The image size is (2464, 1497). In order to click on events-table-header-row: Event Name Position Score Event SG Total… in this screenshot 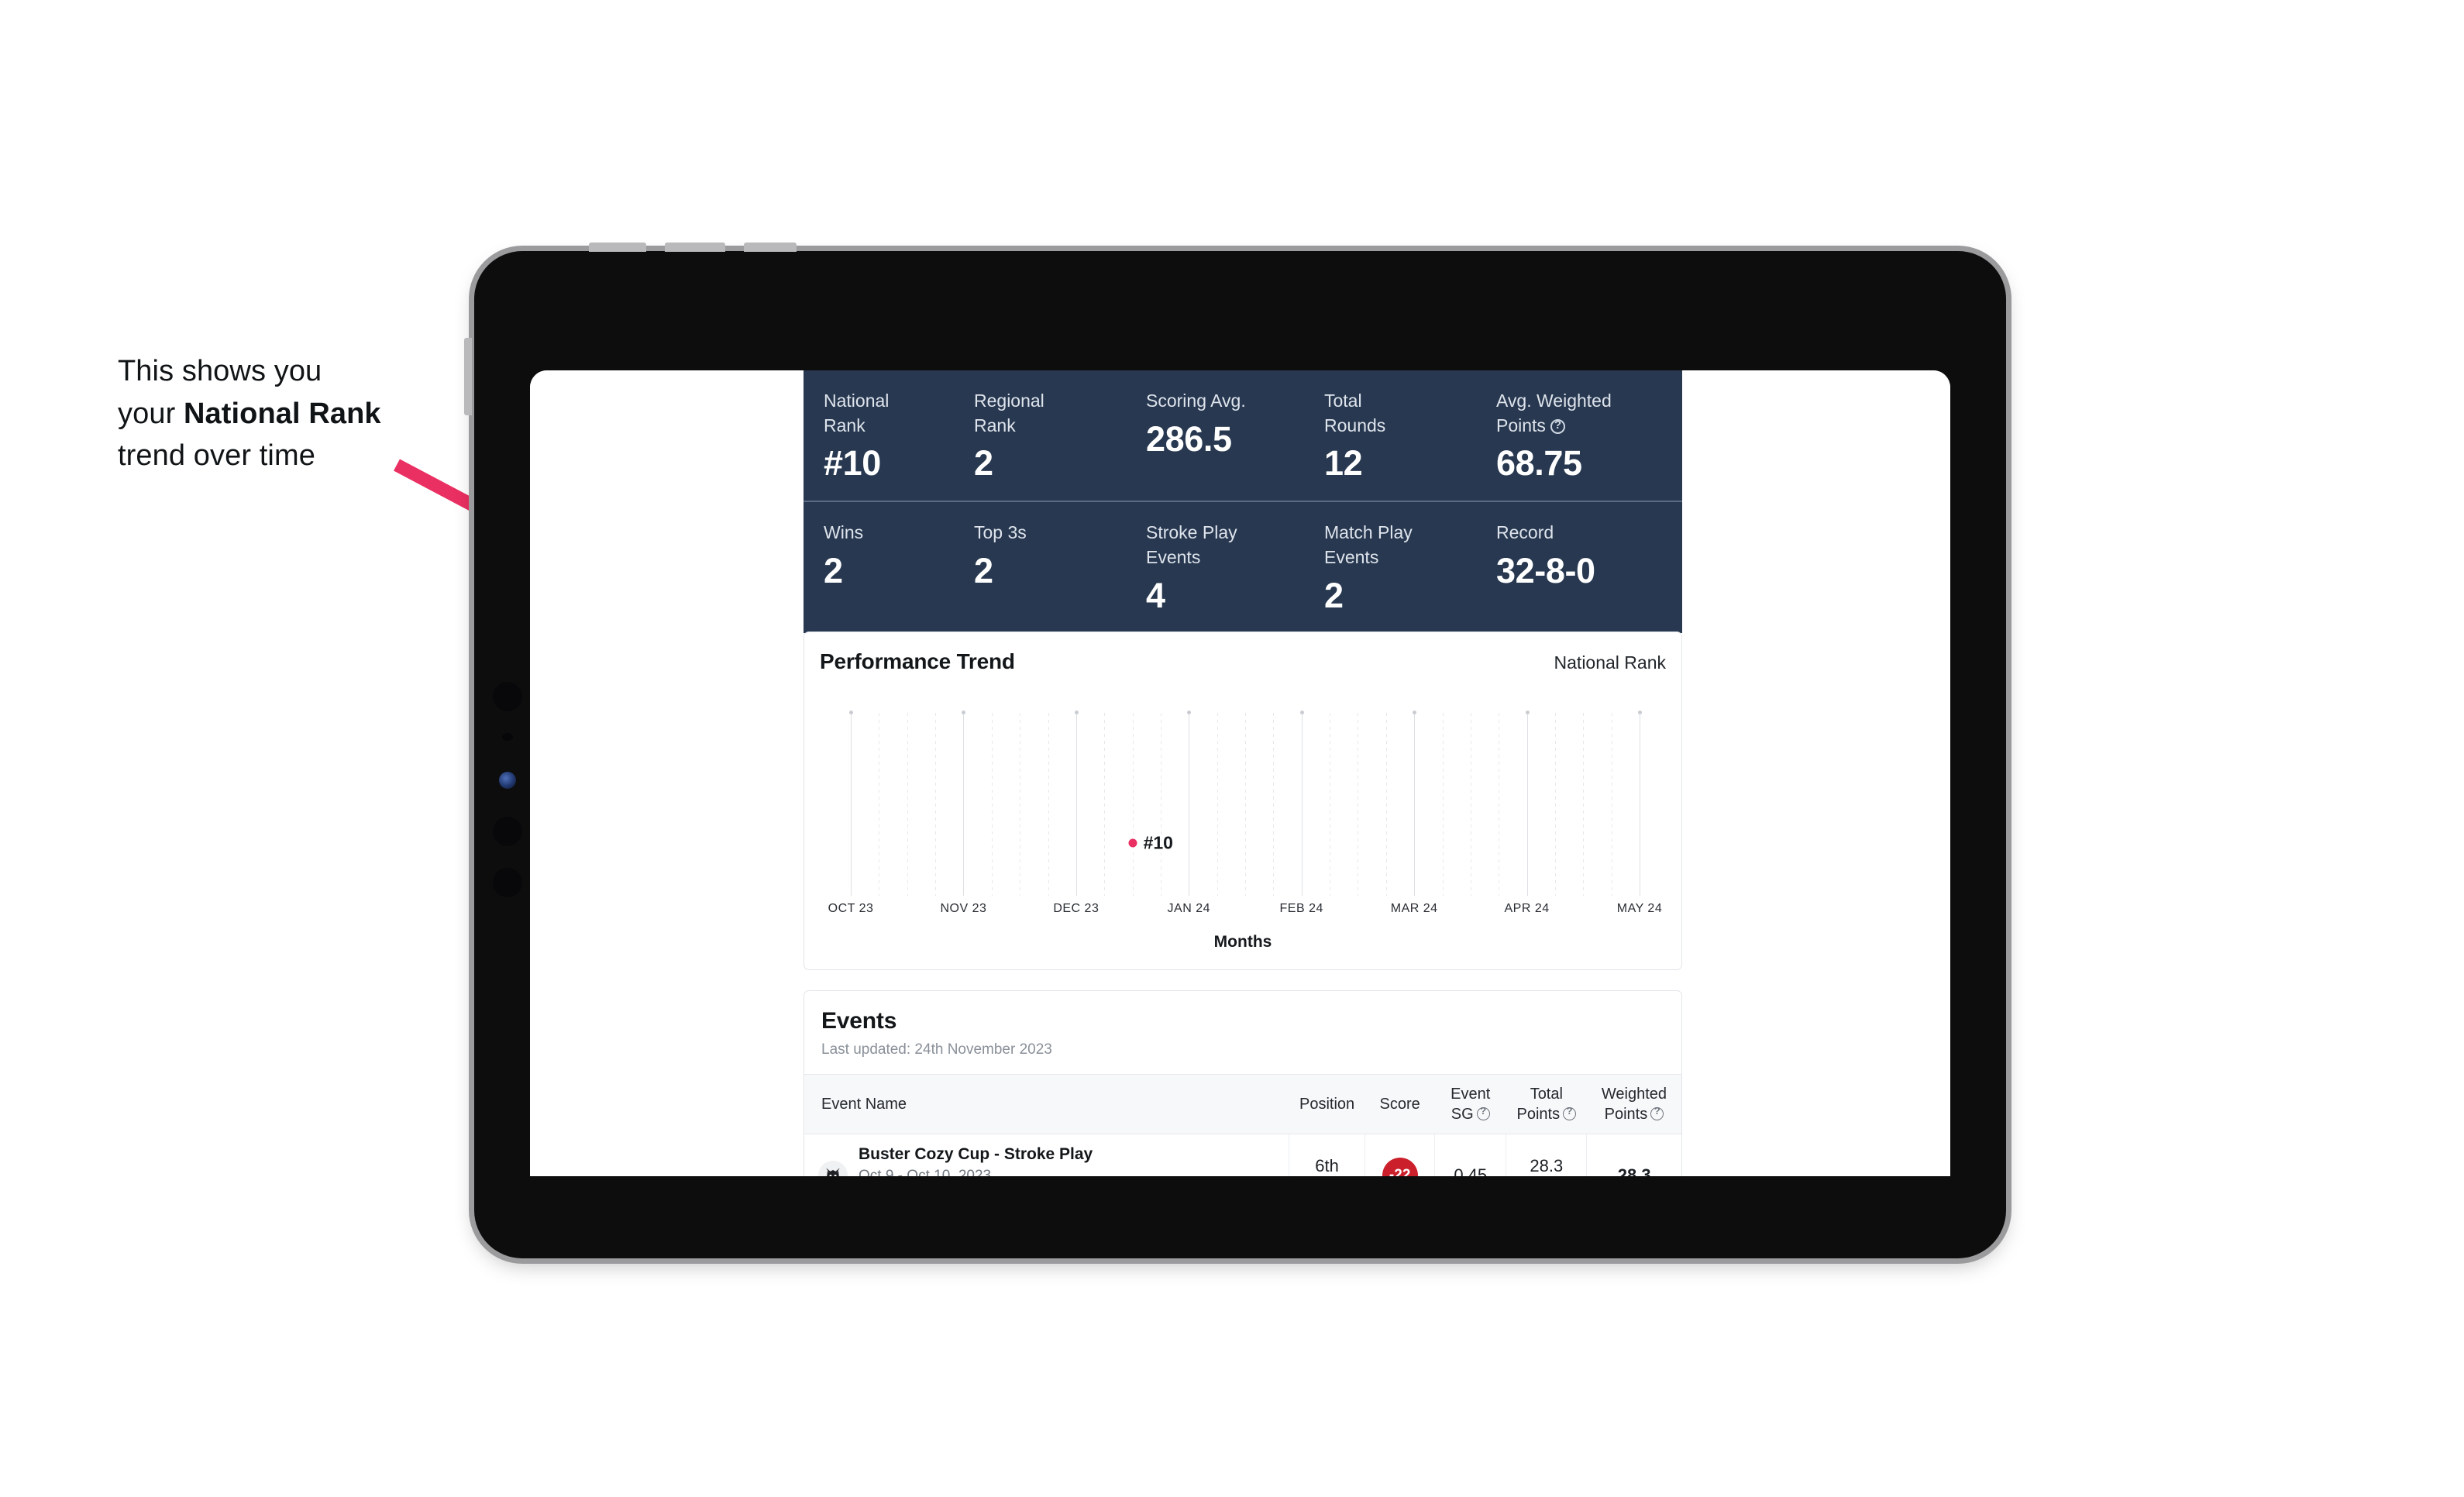, I will do `click(1242, 1104)`.